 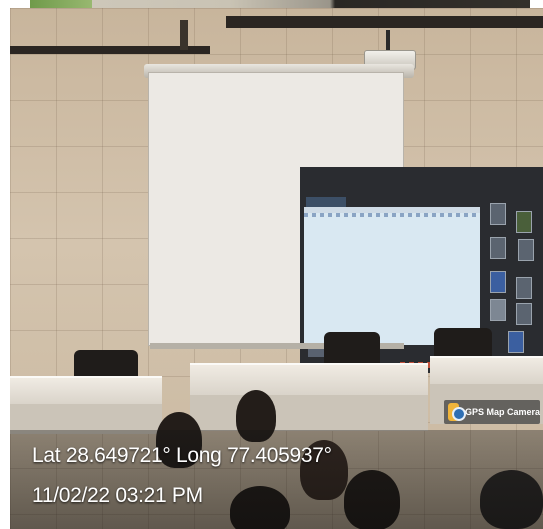 What do you see at coordinates (184, 35) in the screenshot?
I see `rail-hook` at bounding box center [184, 35].